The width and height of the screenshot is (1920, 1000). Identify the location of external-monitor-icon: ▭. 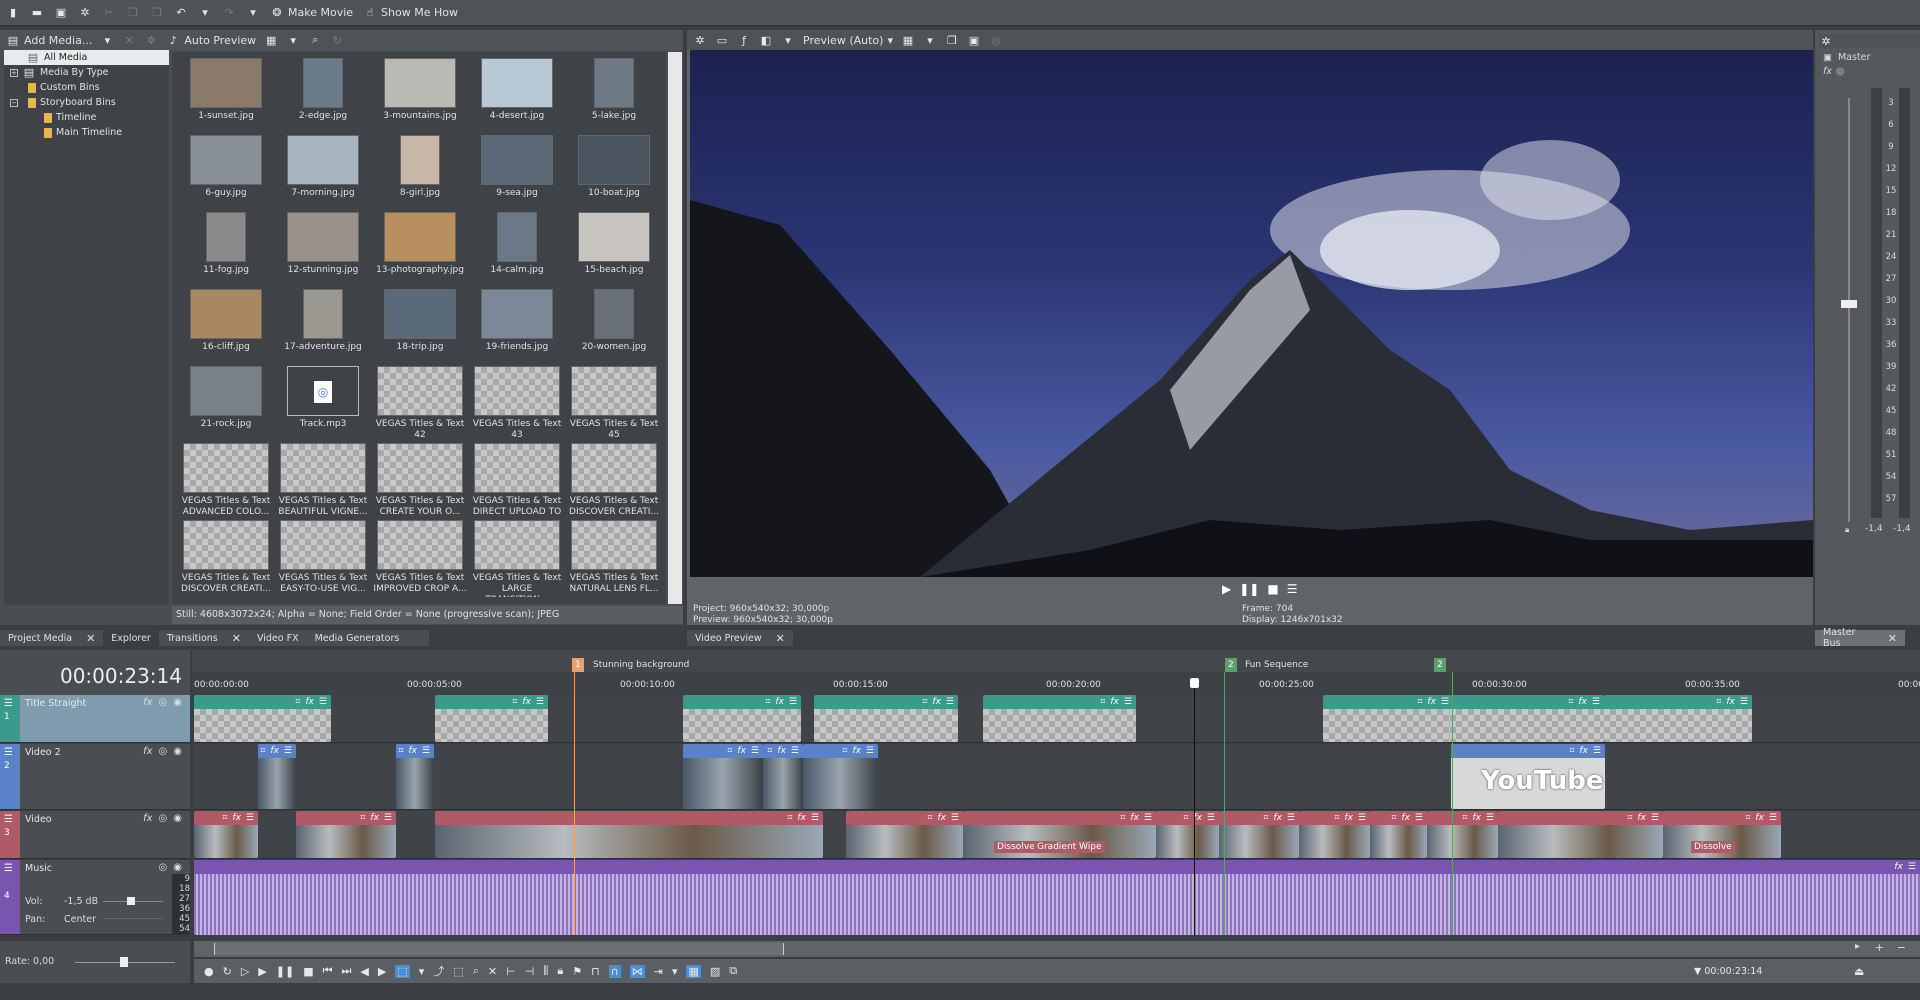
(722, 40).